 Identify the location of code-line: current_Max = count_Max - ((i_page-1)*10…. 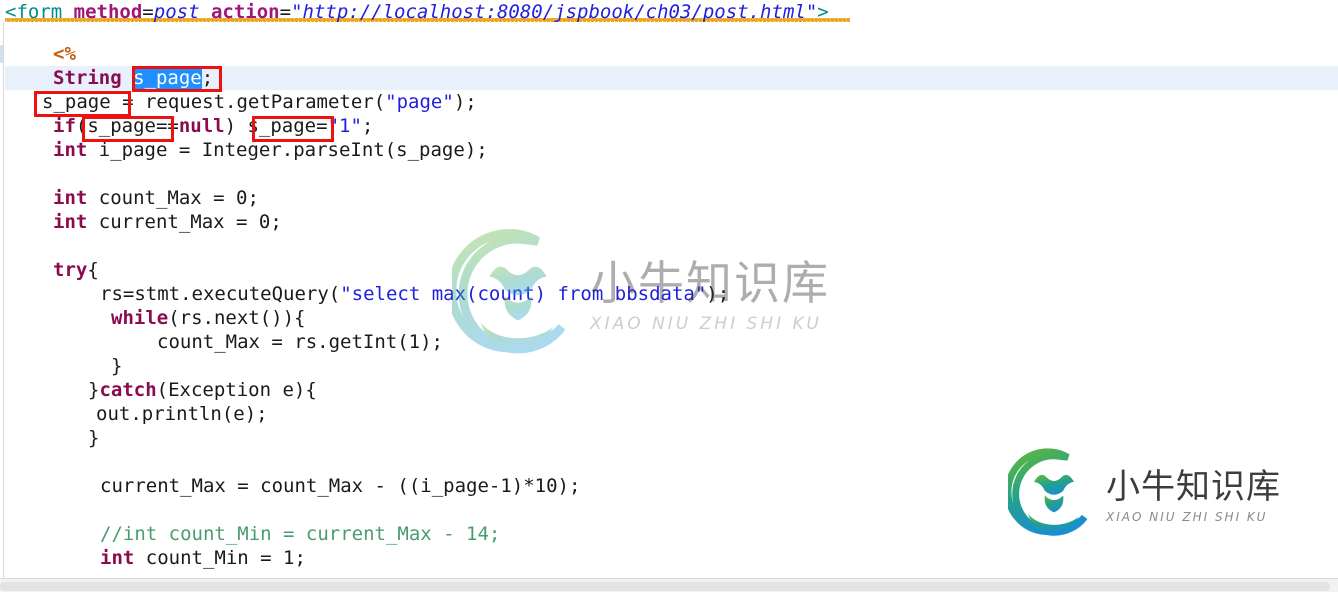
(340, 486).